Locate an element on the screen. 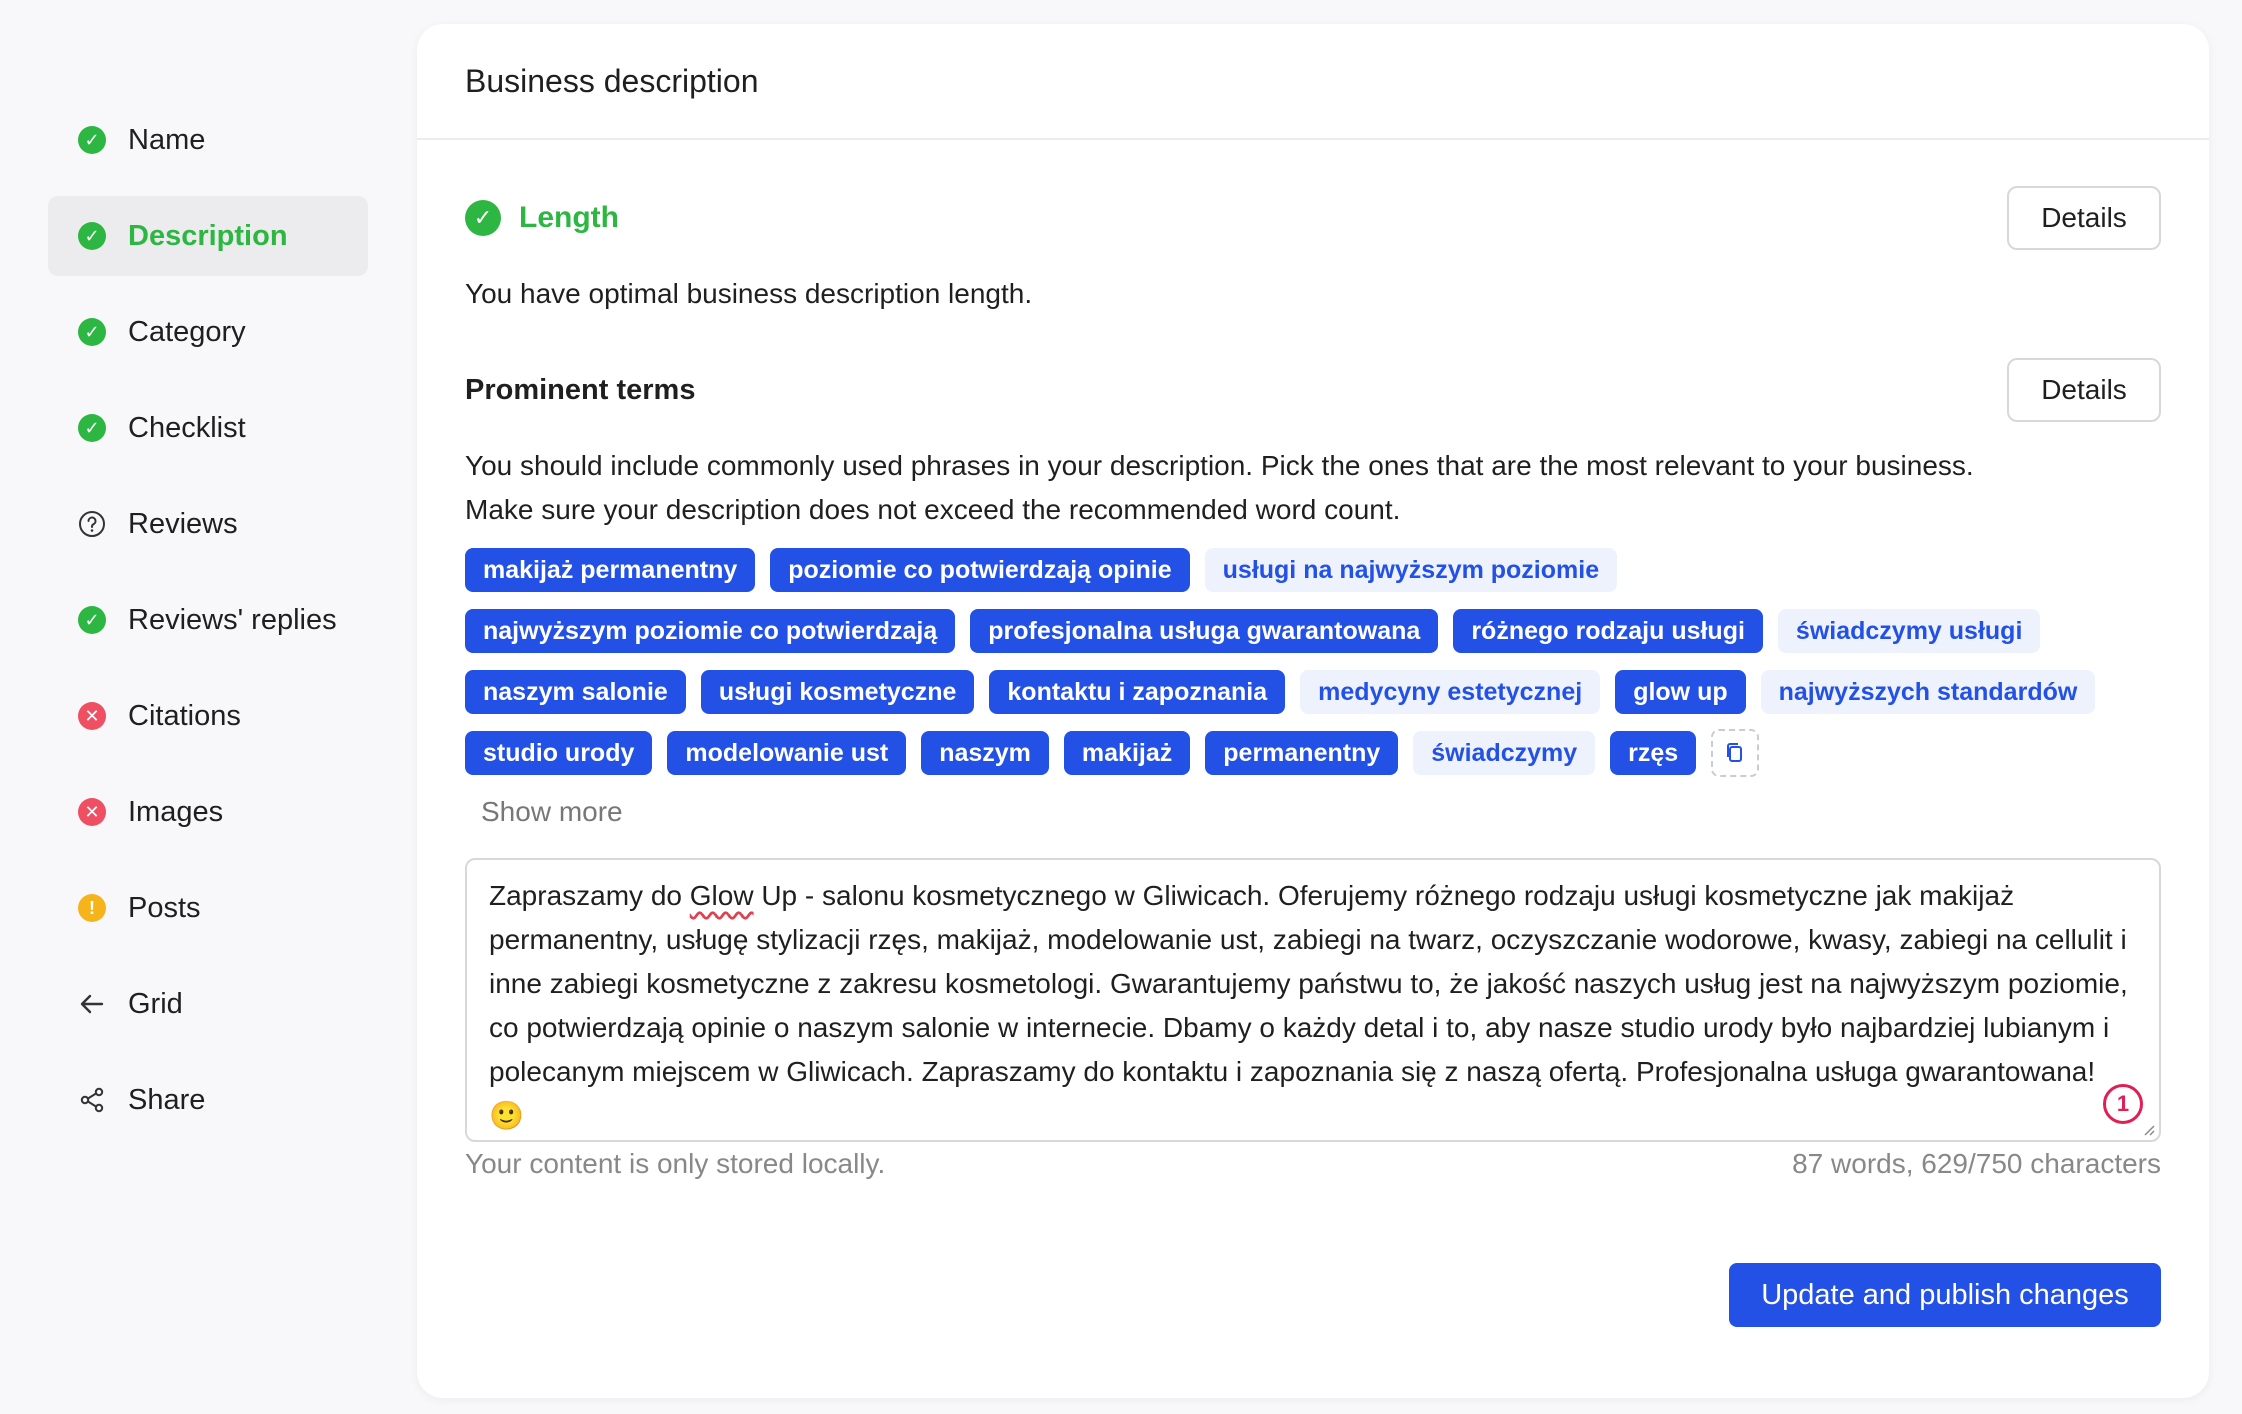  term-chip: najwyższym poziomie co potwierdzają is located at coordinates (710, 631).